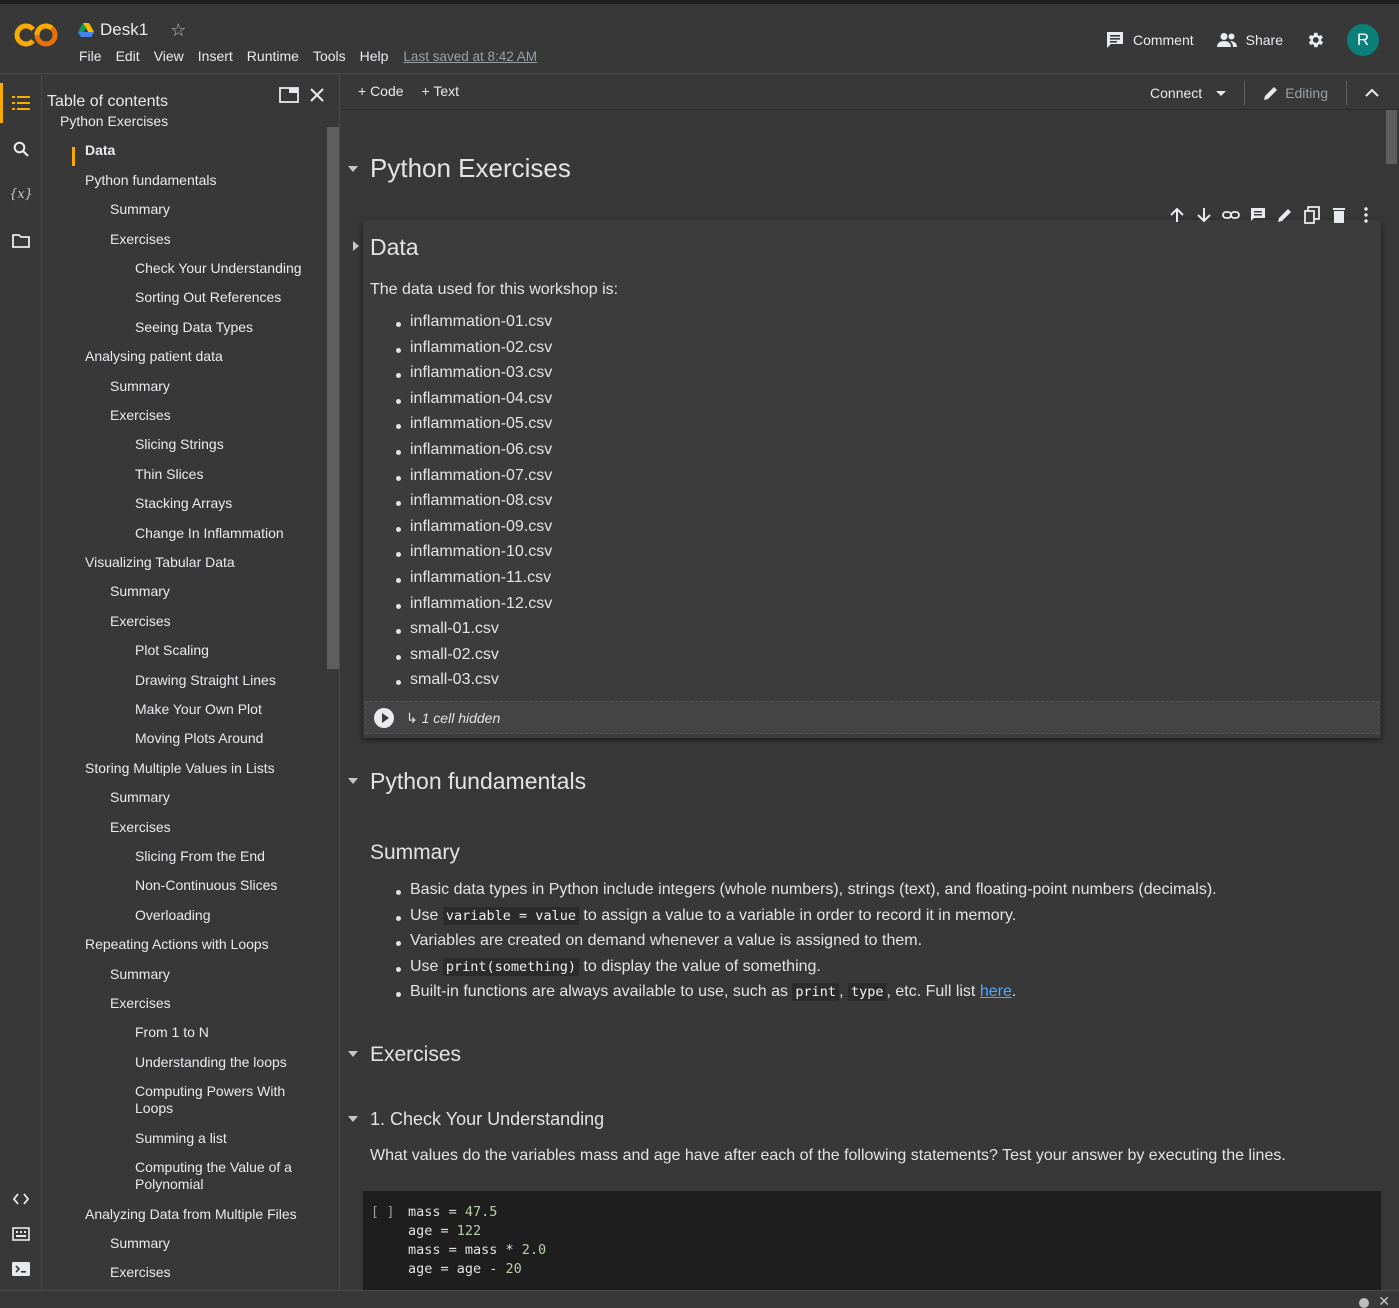 The height and width of the screenshot is (1308, 1399). What do you see at coordinates (227, 1032) in the screenshot?
I see `toc-item: From 1 to N` at bounding box center [227, 1032].